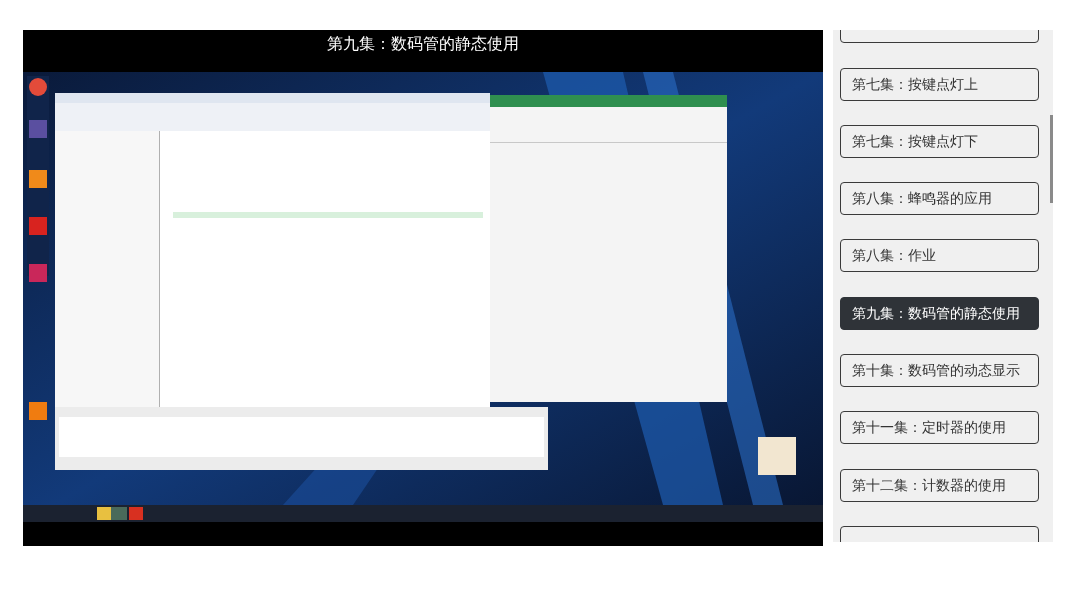 The width and height of the screenshot is (1086, 604). What do you see at coordinates (939, 256) in the screenshot?
I see `playlist-item: 第八集：作业` at bounding box center [939, 256].